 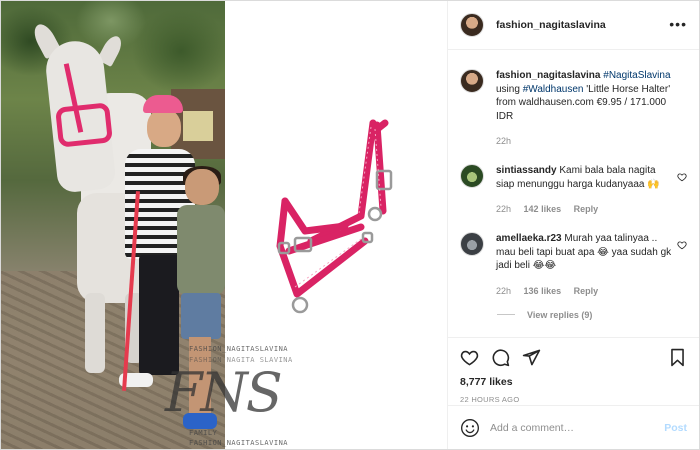 I want to click on comment-username: sintiassandy, so click(x=526, y=170).